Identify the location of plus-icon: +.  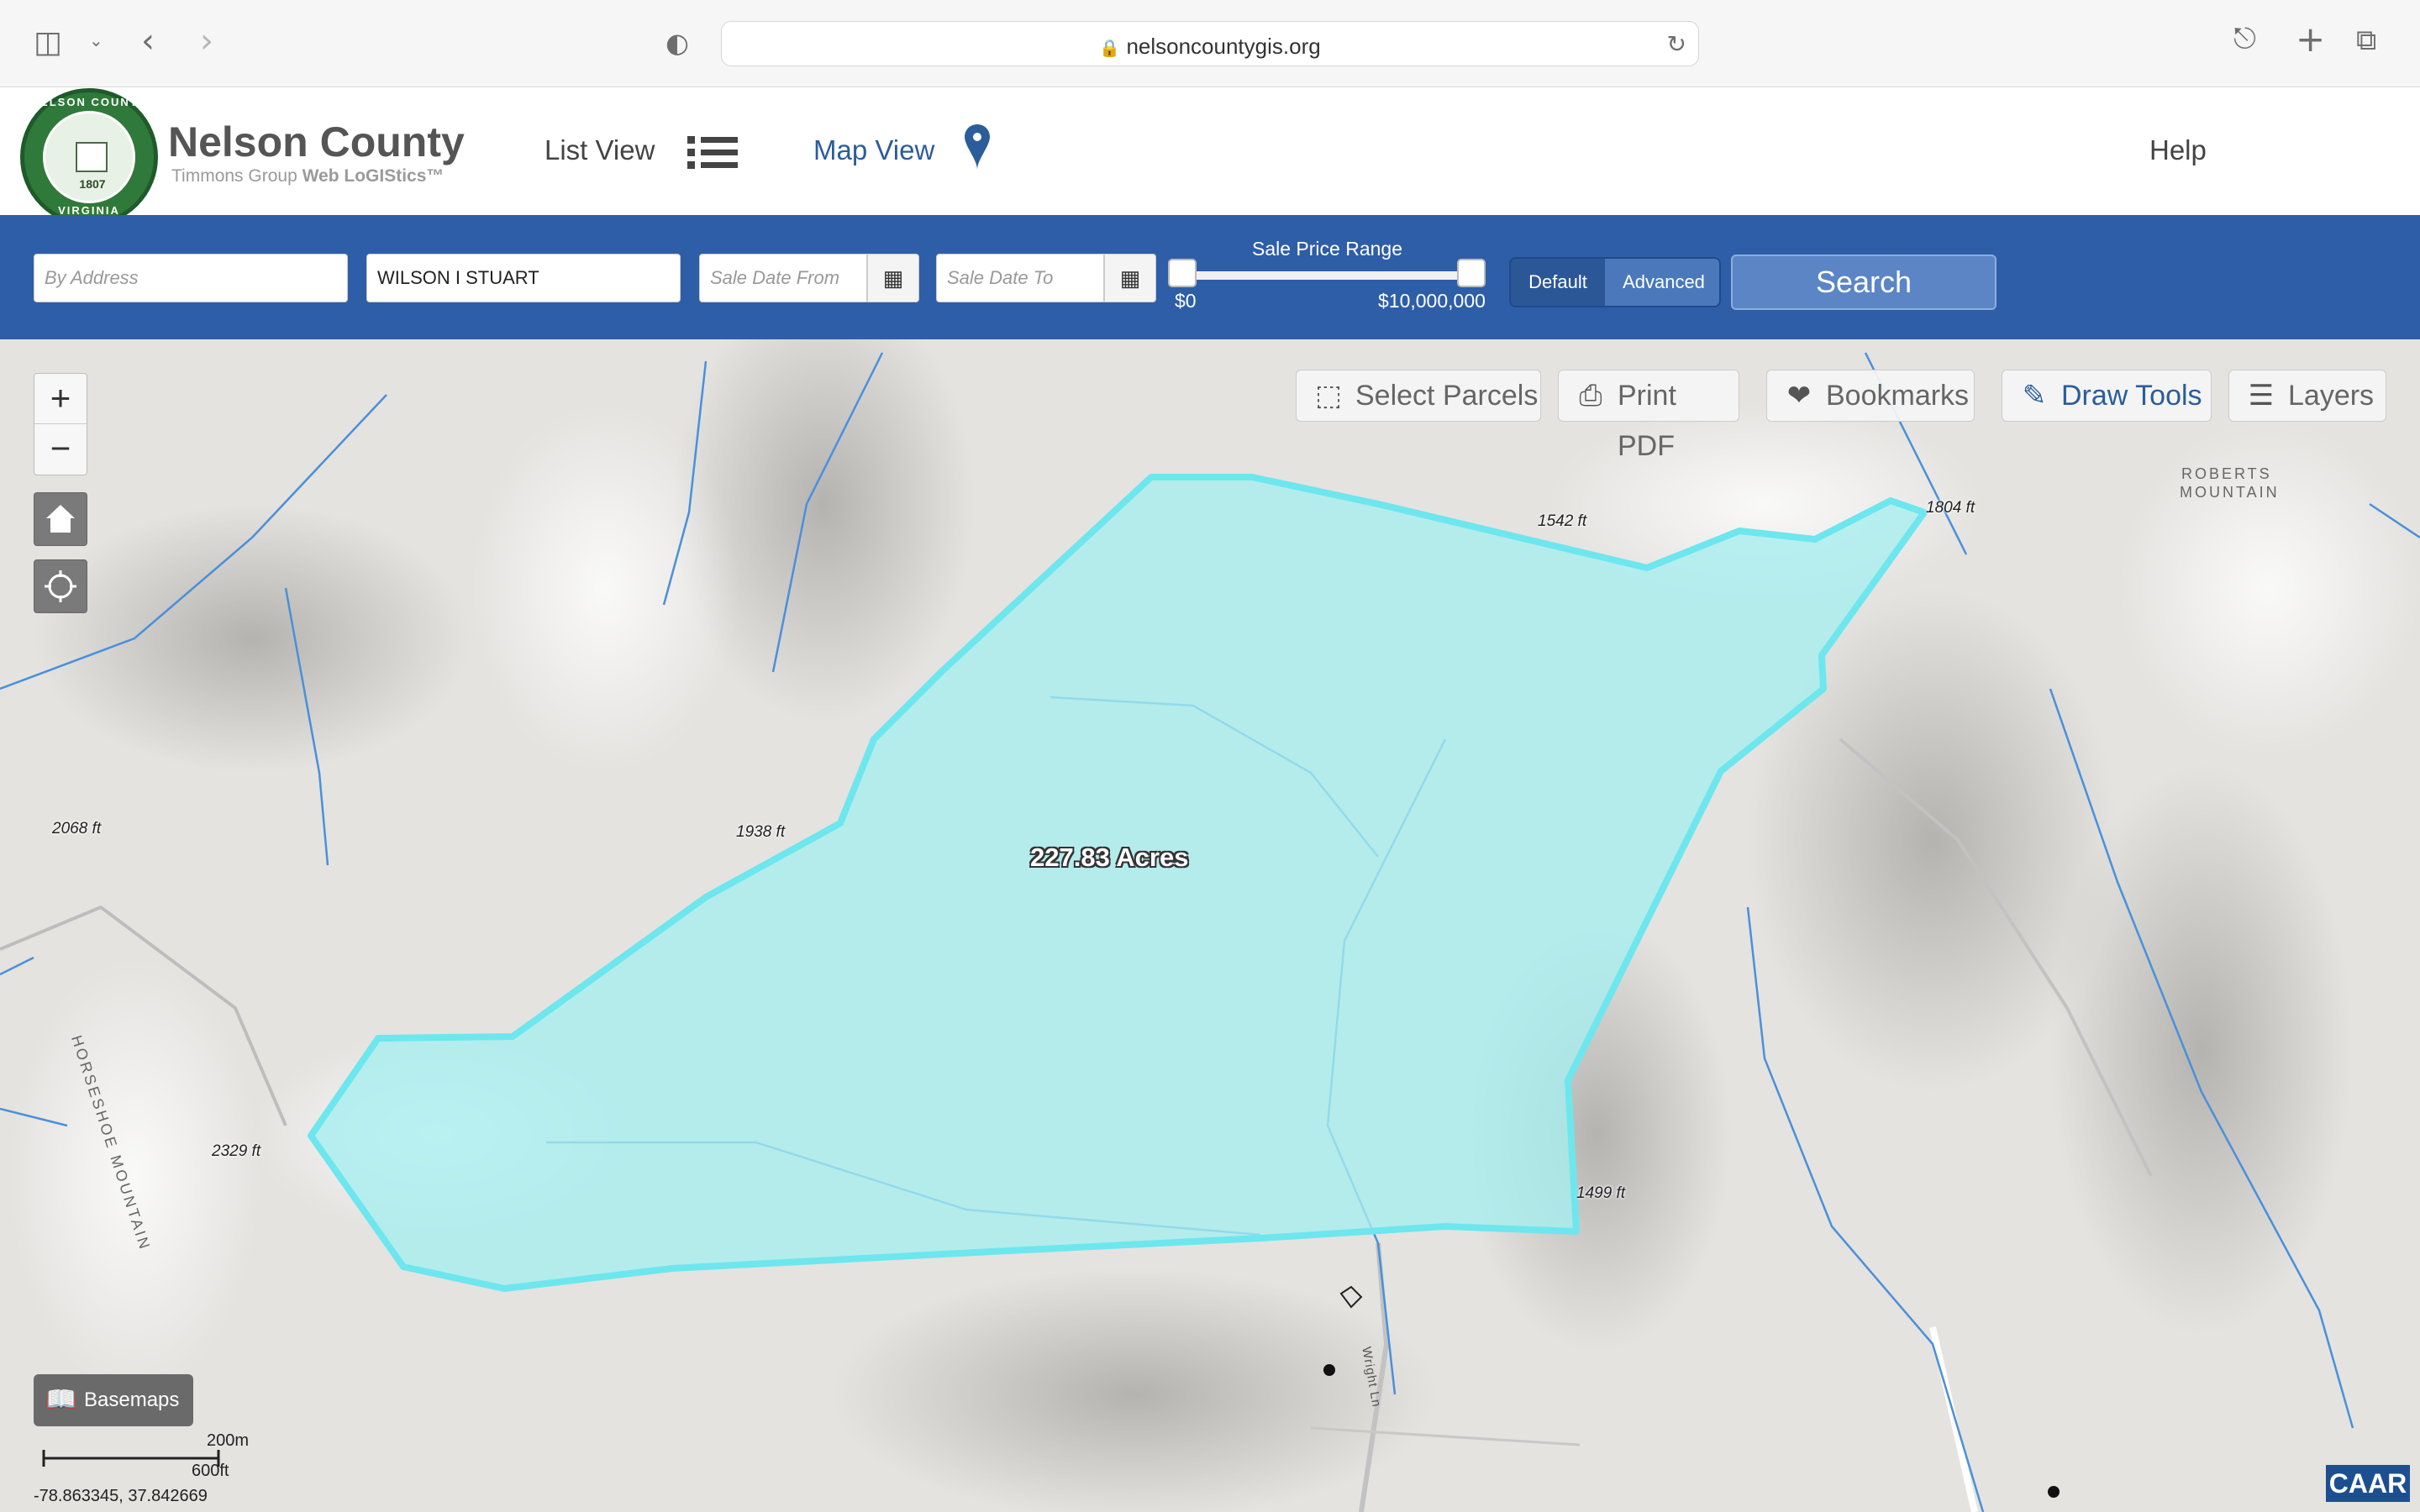
(60, 397).